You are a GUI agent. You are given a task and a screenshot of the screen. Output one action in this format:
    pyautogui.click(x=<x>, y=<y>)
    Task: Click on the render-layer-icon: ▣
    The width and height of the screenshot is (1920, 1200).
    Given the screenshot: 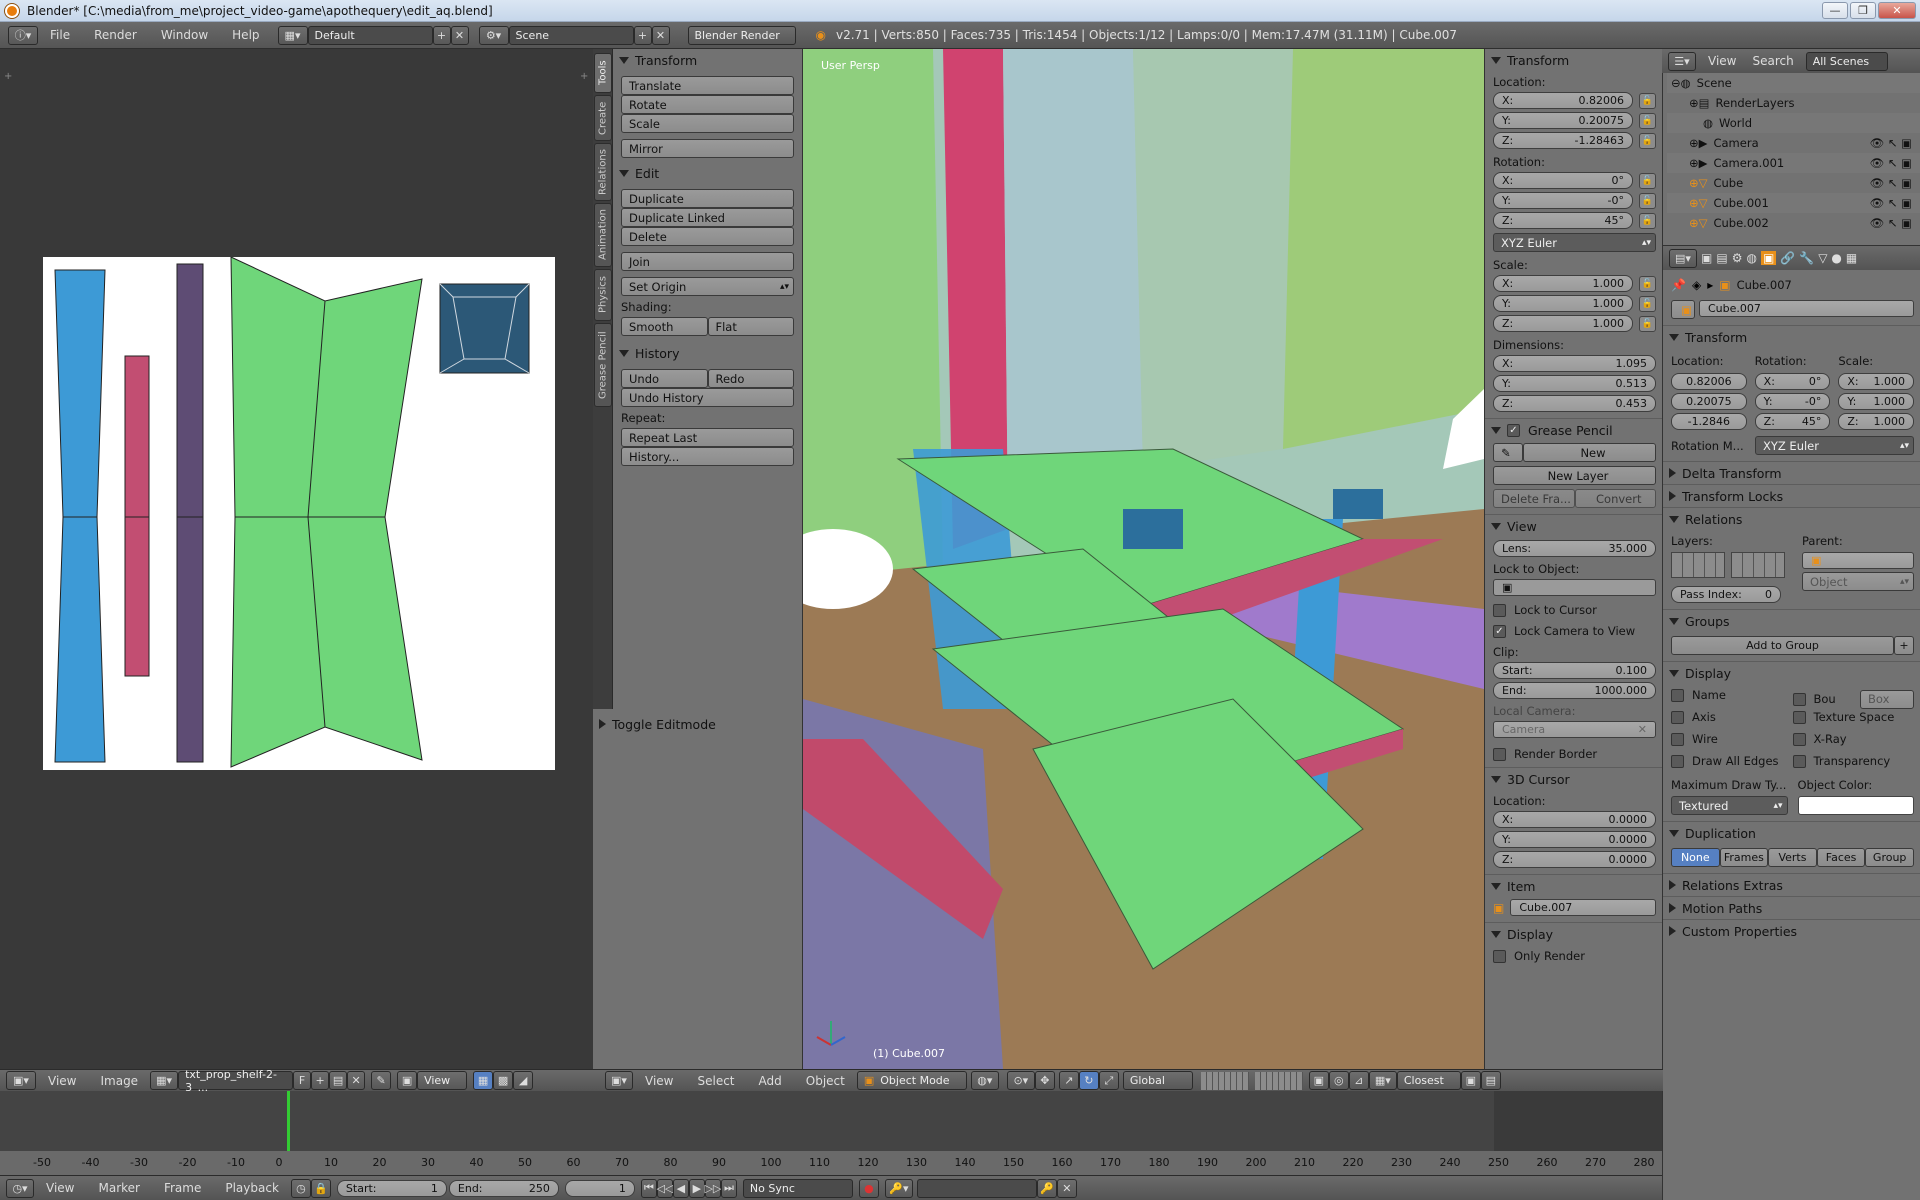 What is the action you would take?
    pyautogui.click(x=1318, y=1080)
    